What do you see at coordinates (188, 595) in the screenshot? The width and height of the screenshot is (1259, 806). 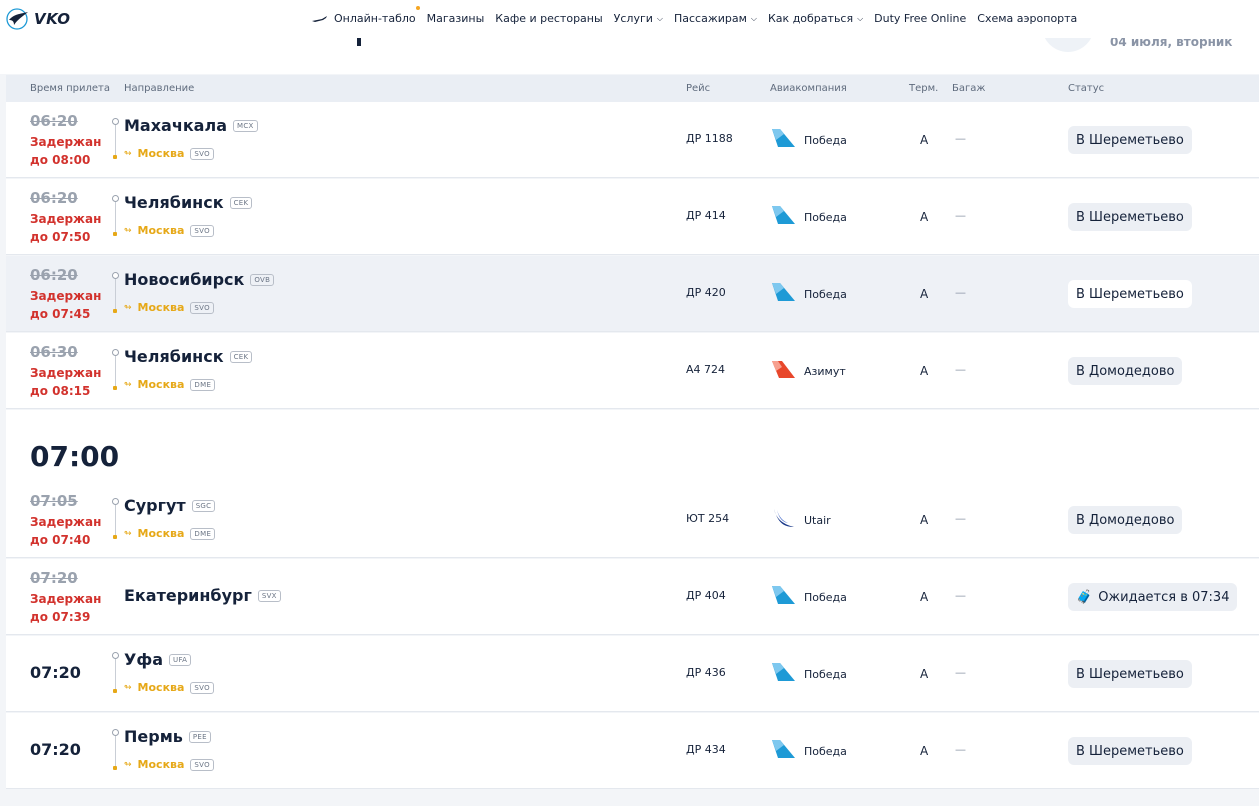 I see `destination-name: Екатеринбург` at bounding box center [188, 595].